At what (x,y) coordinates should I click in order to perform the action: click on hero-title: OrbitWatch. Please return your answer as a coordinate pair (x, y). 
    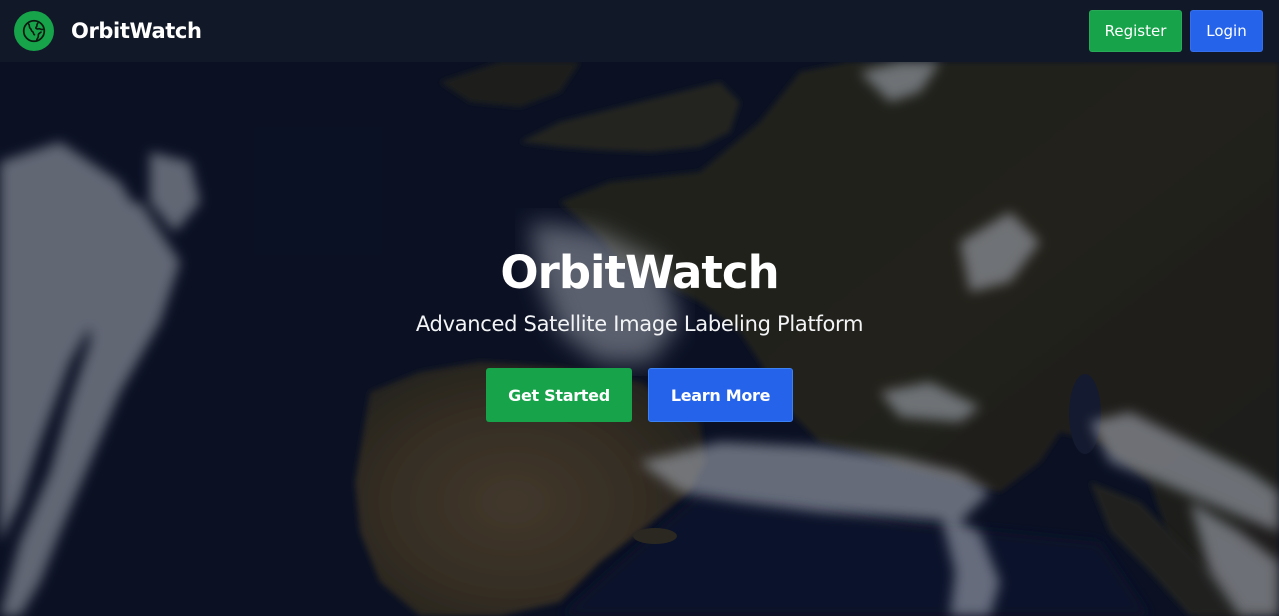
    Looking at the image, I should click on (639, 272).